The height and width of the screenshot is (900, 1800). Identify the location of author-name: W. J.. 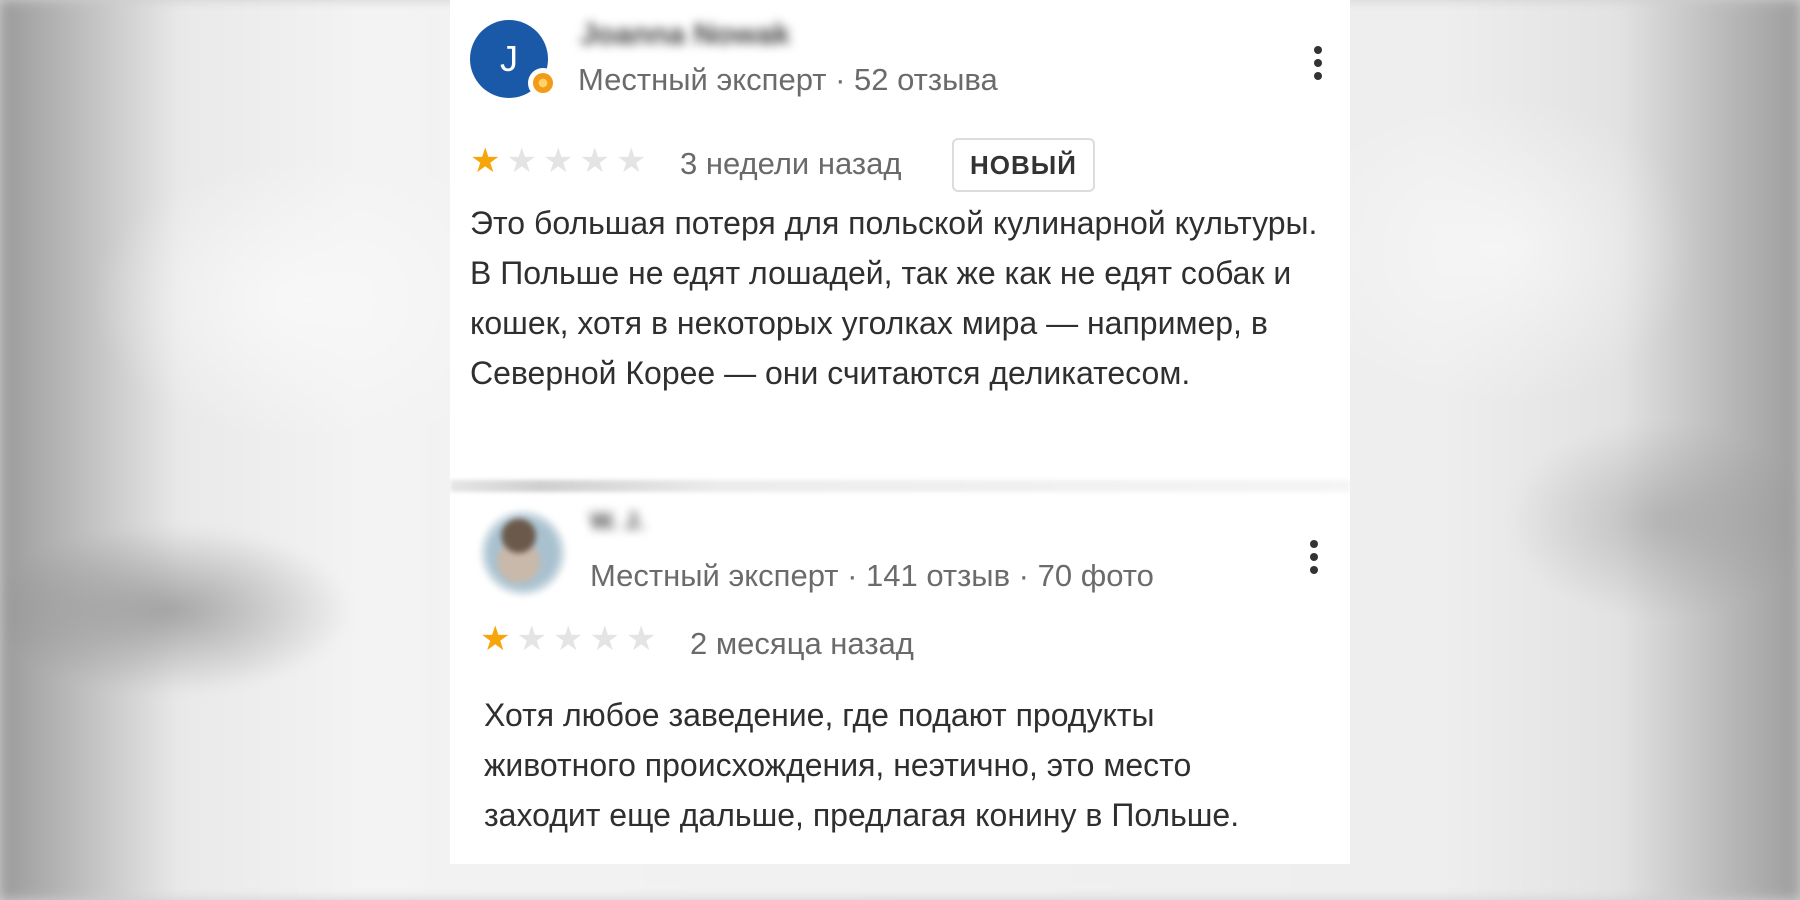
(617, 522).